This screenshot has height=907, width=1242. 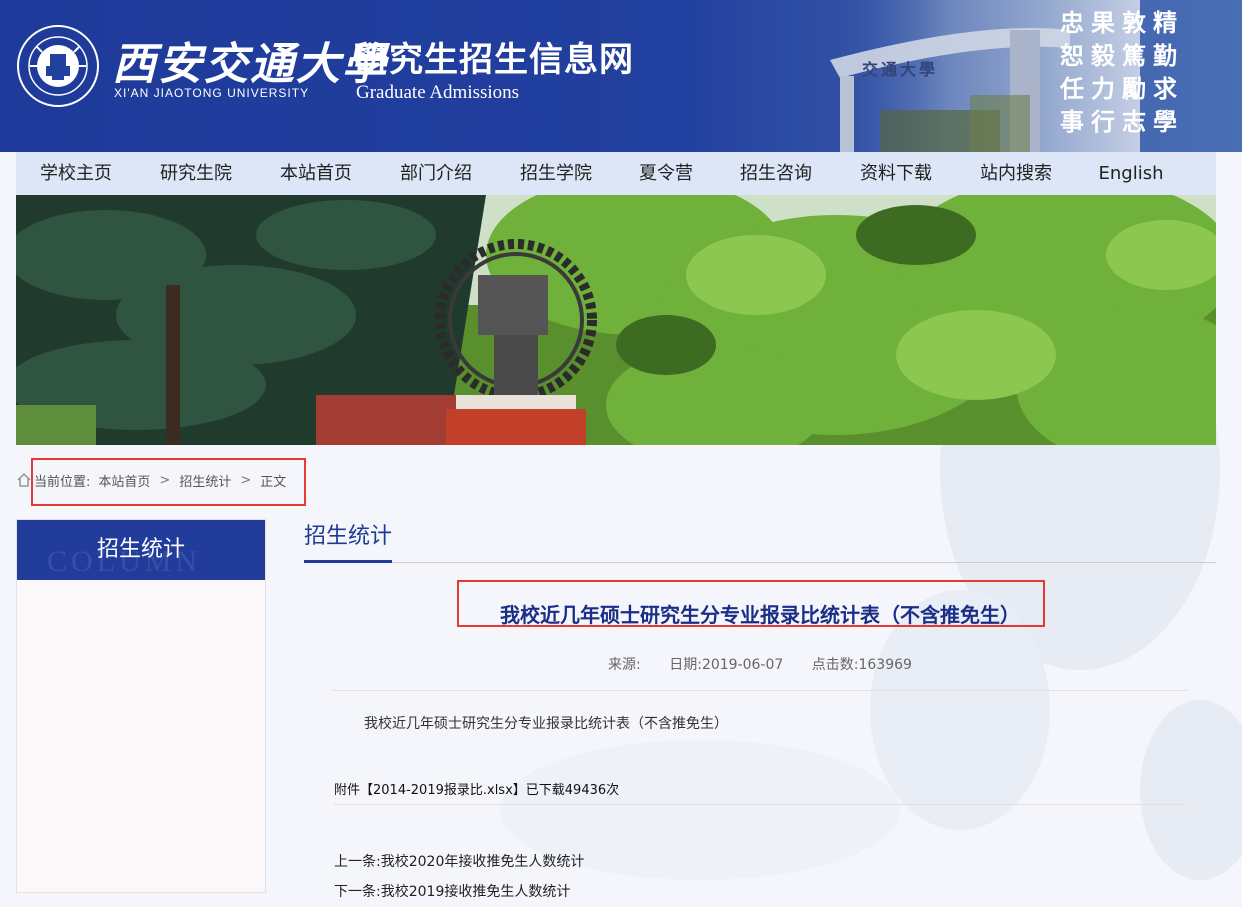 What do you see at coordinates (666, 173) in the screenshot?
I see `nav-item-summer-camp: 夏令营` at bounding box center [666, 173].